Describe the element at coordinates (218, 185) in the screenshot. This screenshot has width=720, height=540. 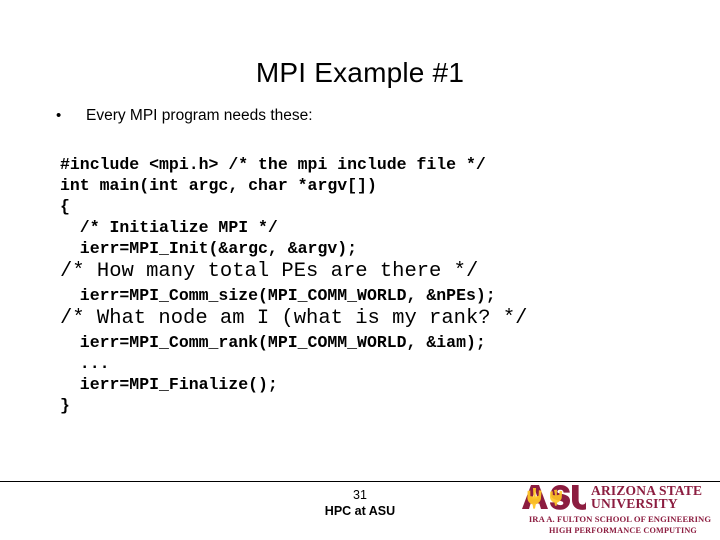
I see `code-line: int main(int argc, char *argv[])` at that location.